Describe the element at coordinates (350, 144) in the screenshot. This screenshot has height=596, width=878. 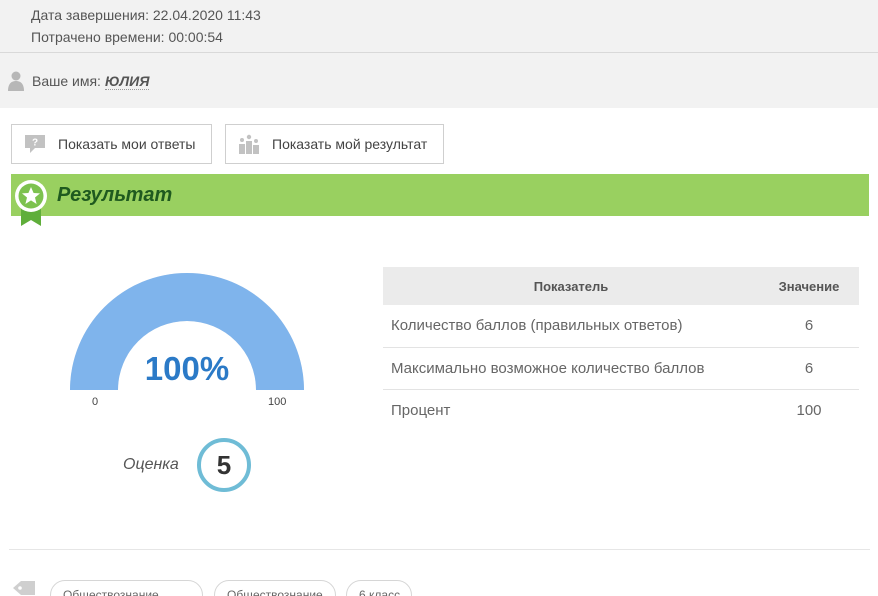
I see `show-result-label: Показать мой результат` at that location.